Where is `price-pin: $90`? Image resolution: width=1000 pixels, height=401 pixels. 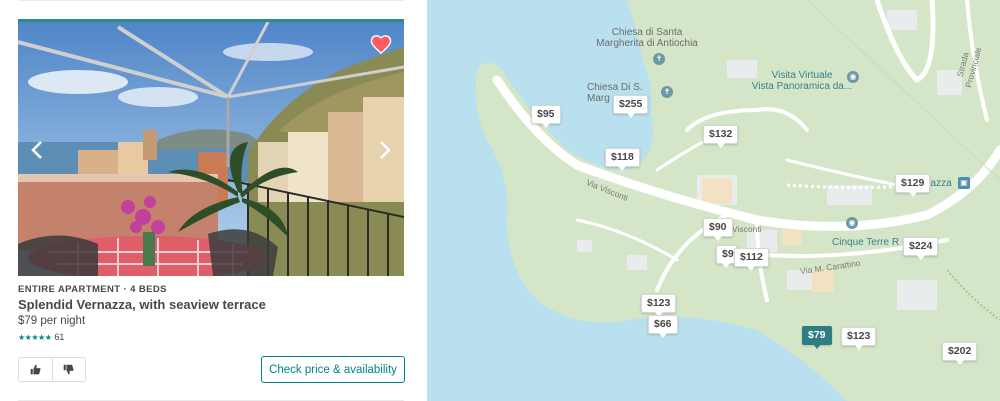 price-pin: $90 is located at coordinates (718, 229).